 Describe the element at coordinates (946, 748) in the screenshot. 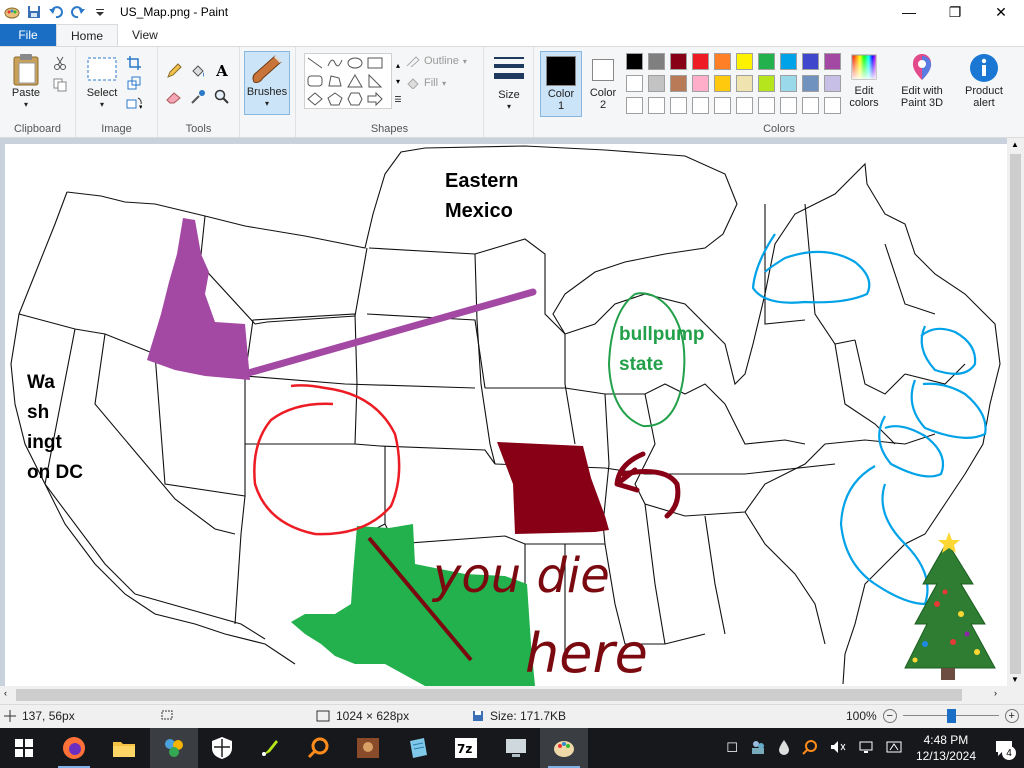

I see `system-clock: 4:48 PM 12/13/2024` at that location.